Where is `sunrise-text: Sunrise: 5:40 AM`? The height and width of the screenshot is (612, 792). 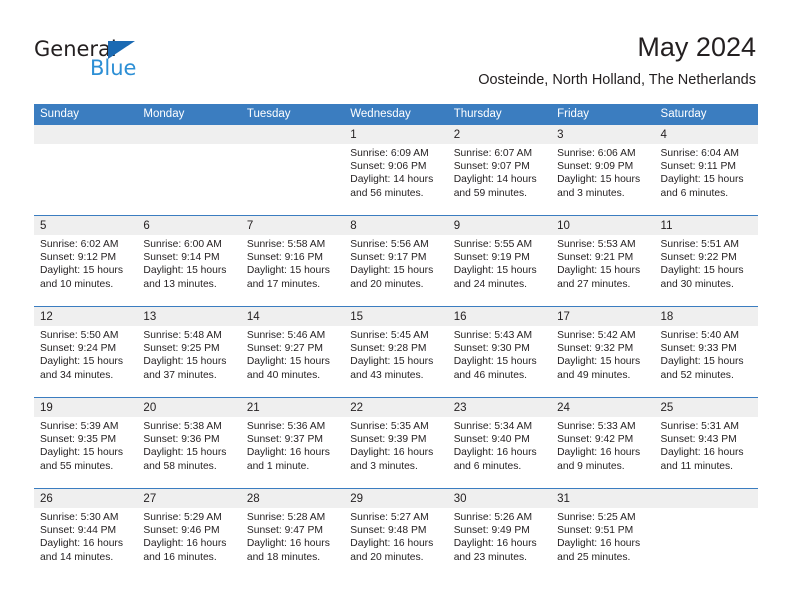
sunrise-text: Sunrise: 5:40 AM is located at coordinates (699, 335).